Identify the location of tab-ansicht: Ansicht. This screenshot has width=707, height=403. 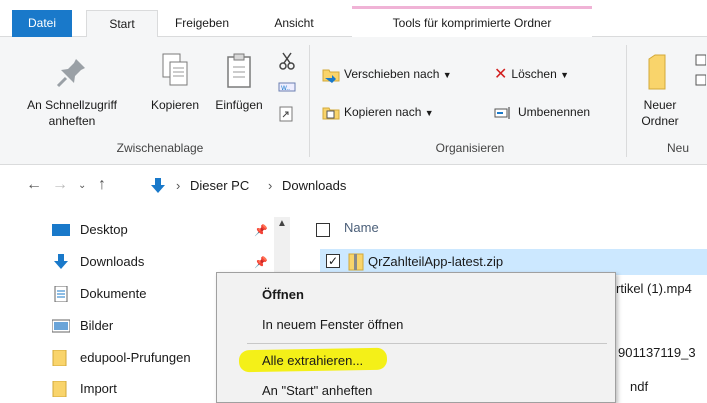
(294, 23).